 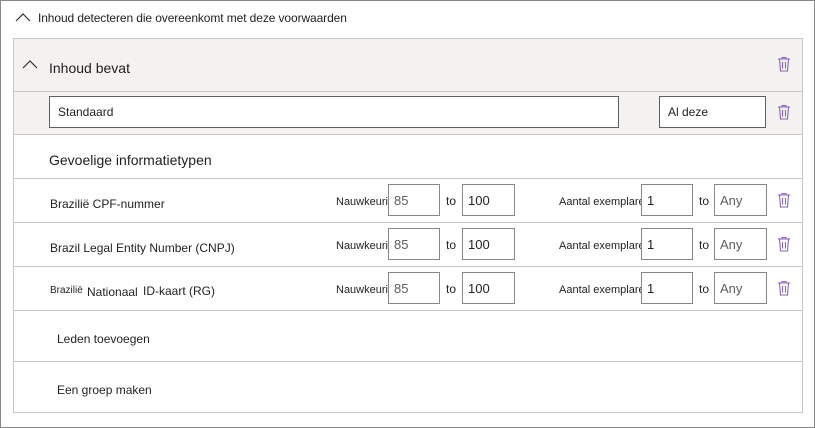 I want to click on operator-value: Al deze, so click(x=688, y=112).